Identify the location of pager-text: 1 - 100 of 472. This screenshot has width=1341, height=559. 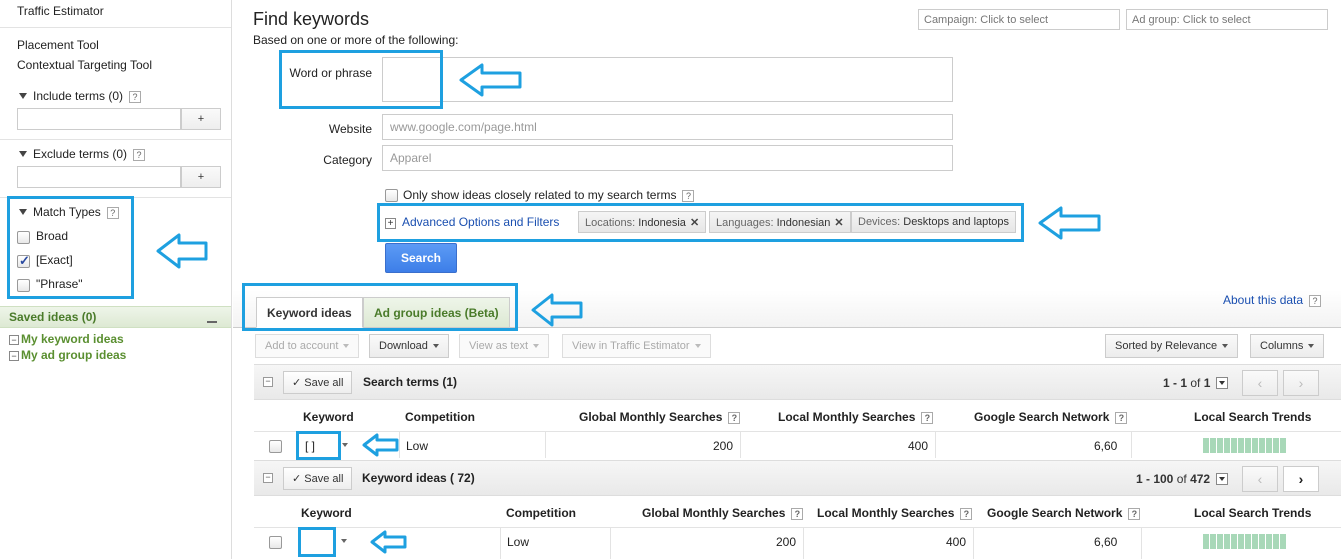
(1173, 479).